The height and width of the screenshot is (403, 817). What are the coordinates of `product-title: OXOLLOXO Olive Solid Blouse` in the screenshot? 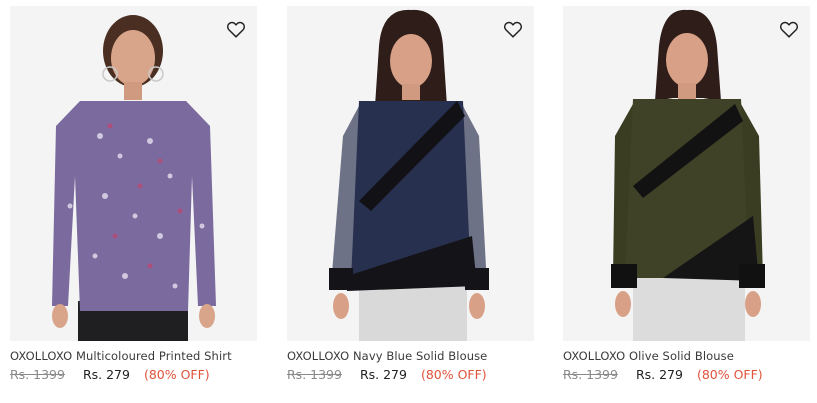 It's located at (686, 356).